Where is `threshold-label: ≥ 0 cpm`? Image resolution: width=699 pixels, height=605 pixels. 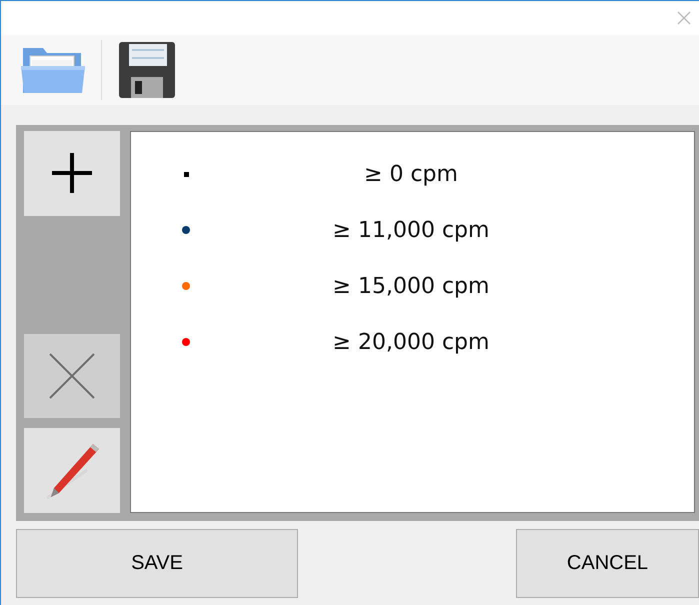
threshold-label: ≥ 0 cpm is located at coordinates (411, 174).